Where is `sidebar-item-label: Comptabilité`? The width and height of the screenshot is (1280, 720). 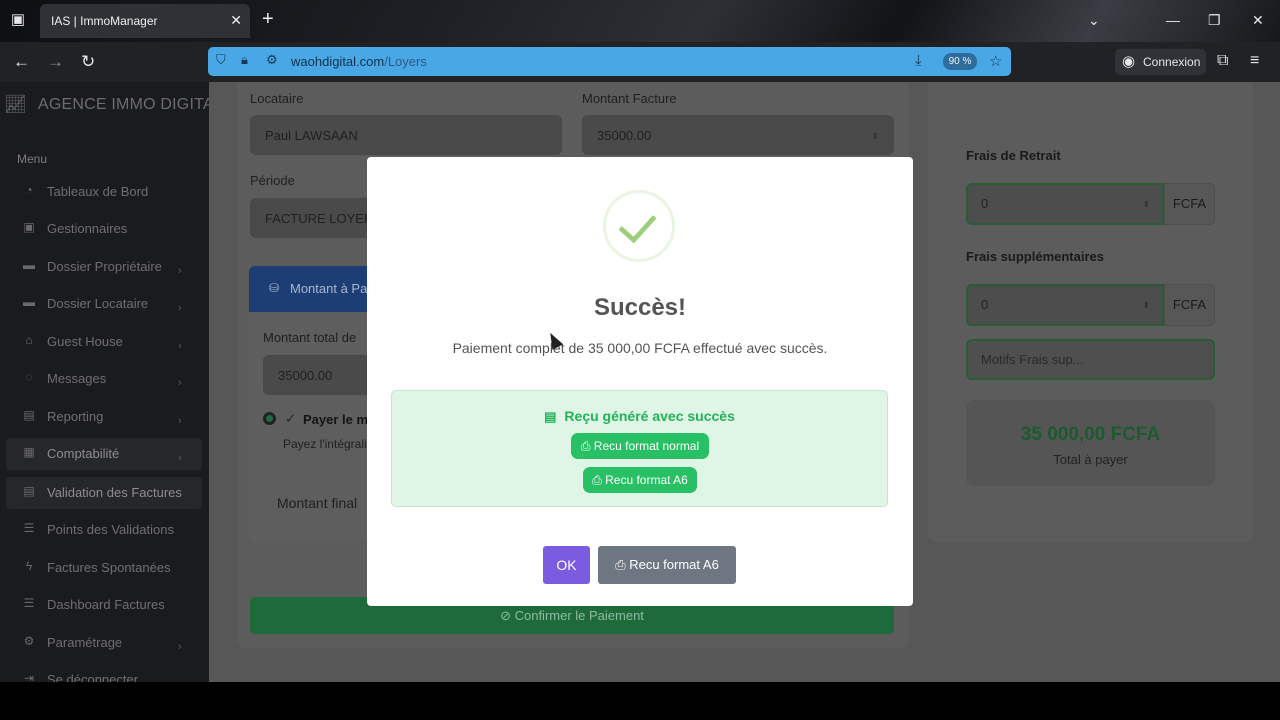
sidebar-item-label: Comptabilité is located at coordinates (83, 453).